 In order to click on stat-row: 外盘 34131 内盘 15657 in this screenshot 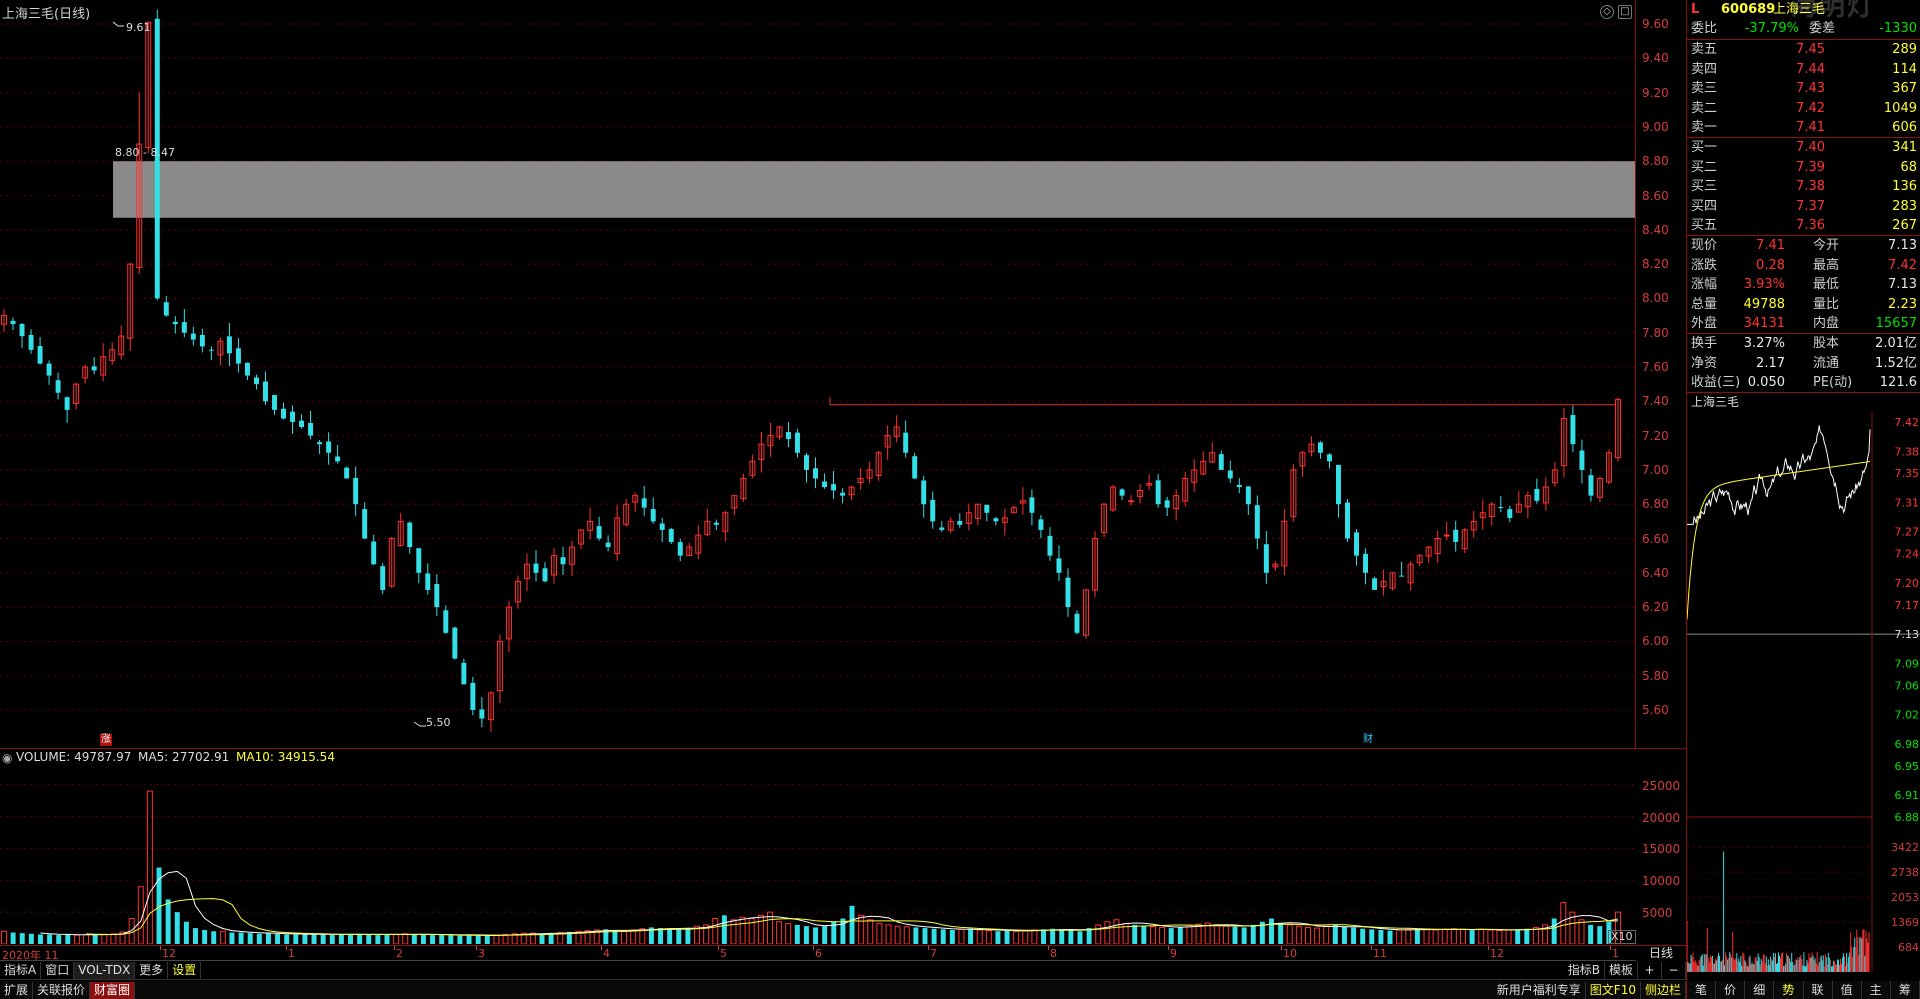, I will do `click(1803, 323)`.